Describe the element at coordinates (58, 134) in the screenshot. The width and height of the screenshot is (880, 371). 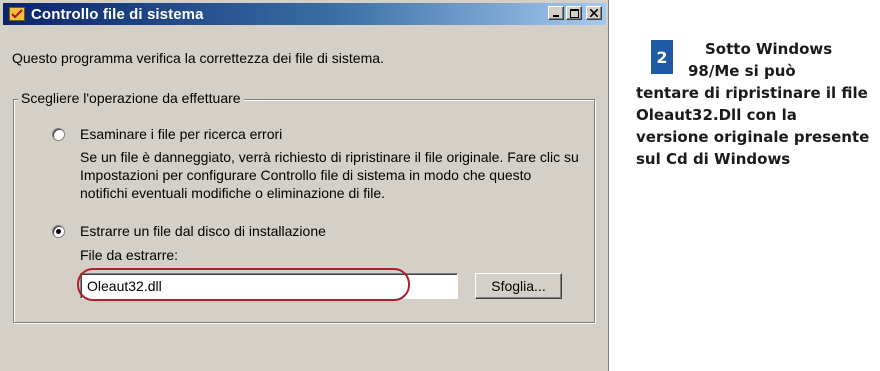
I see `radio-scan-files` at that location.